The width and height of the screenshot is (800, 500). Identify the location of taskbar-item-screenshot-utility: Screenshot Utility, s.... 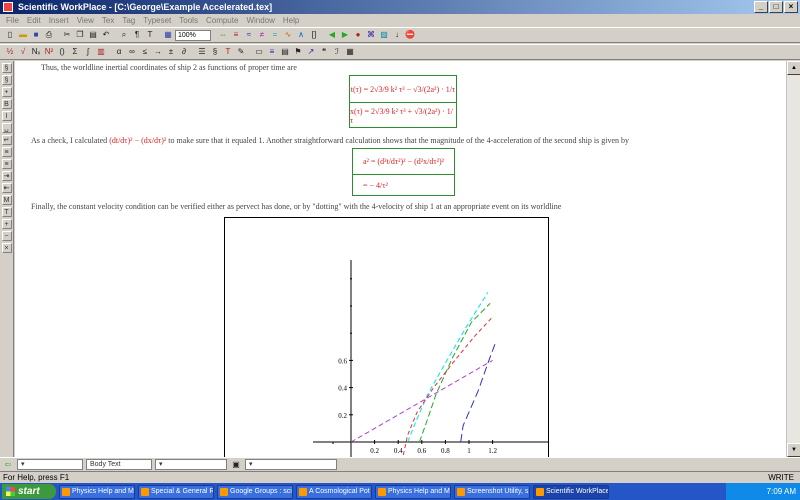
(492, 491).